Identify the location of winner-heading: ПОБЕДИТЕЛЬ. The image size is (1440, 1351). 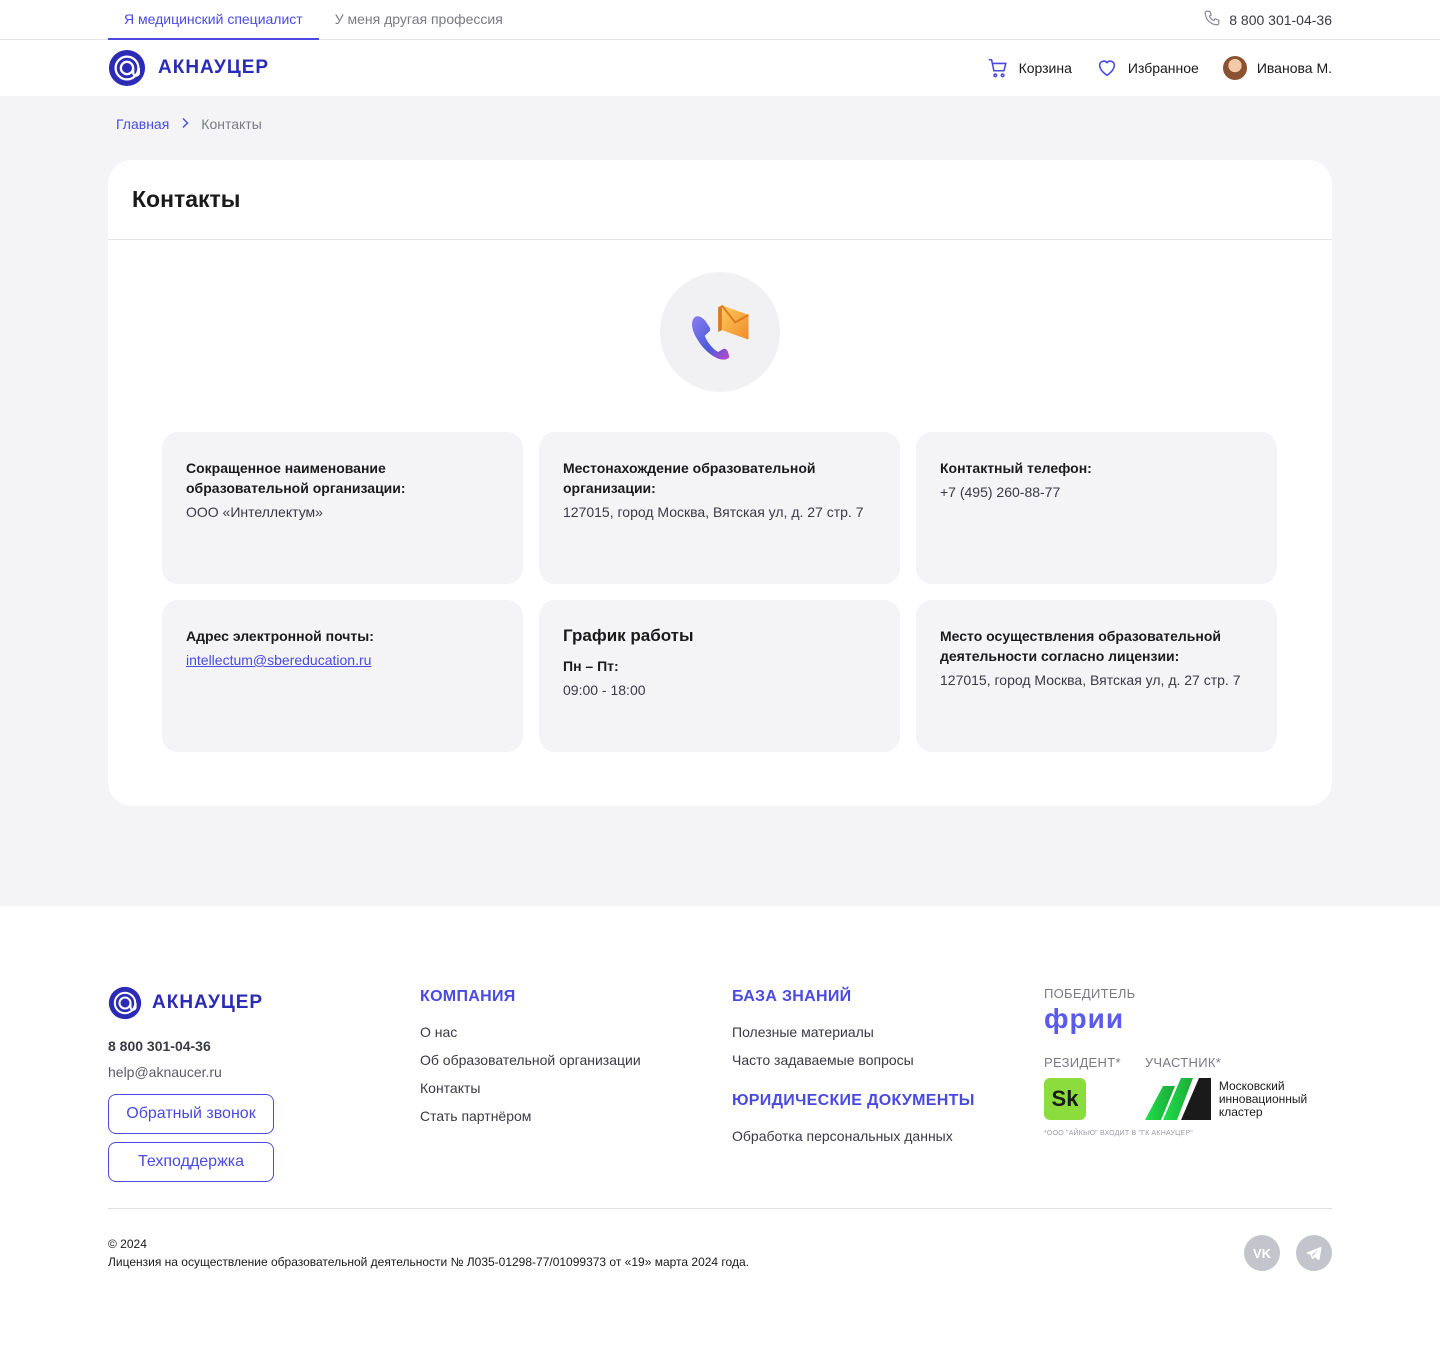
(1090, 993).